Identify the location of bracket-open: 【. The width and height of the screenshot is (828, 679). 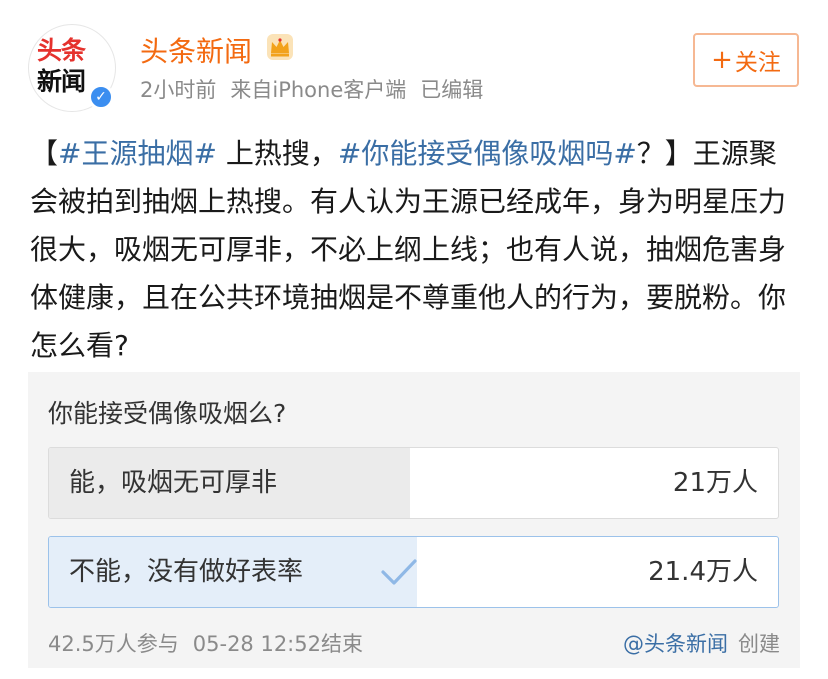
(44, 153).